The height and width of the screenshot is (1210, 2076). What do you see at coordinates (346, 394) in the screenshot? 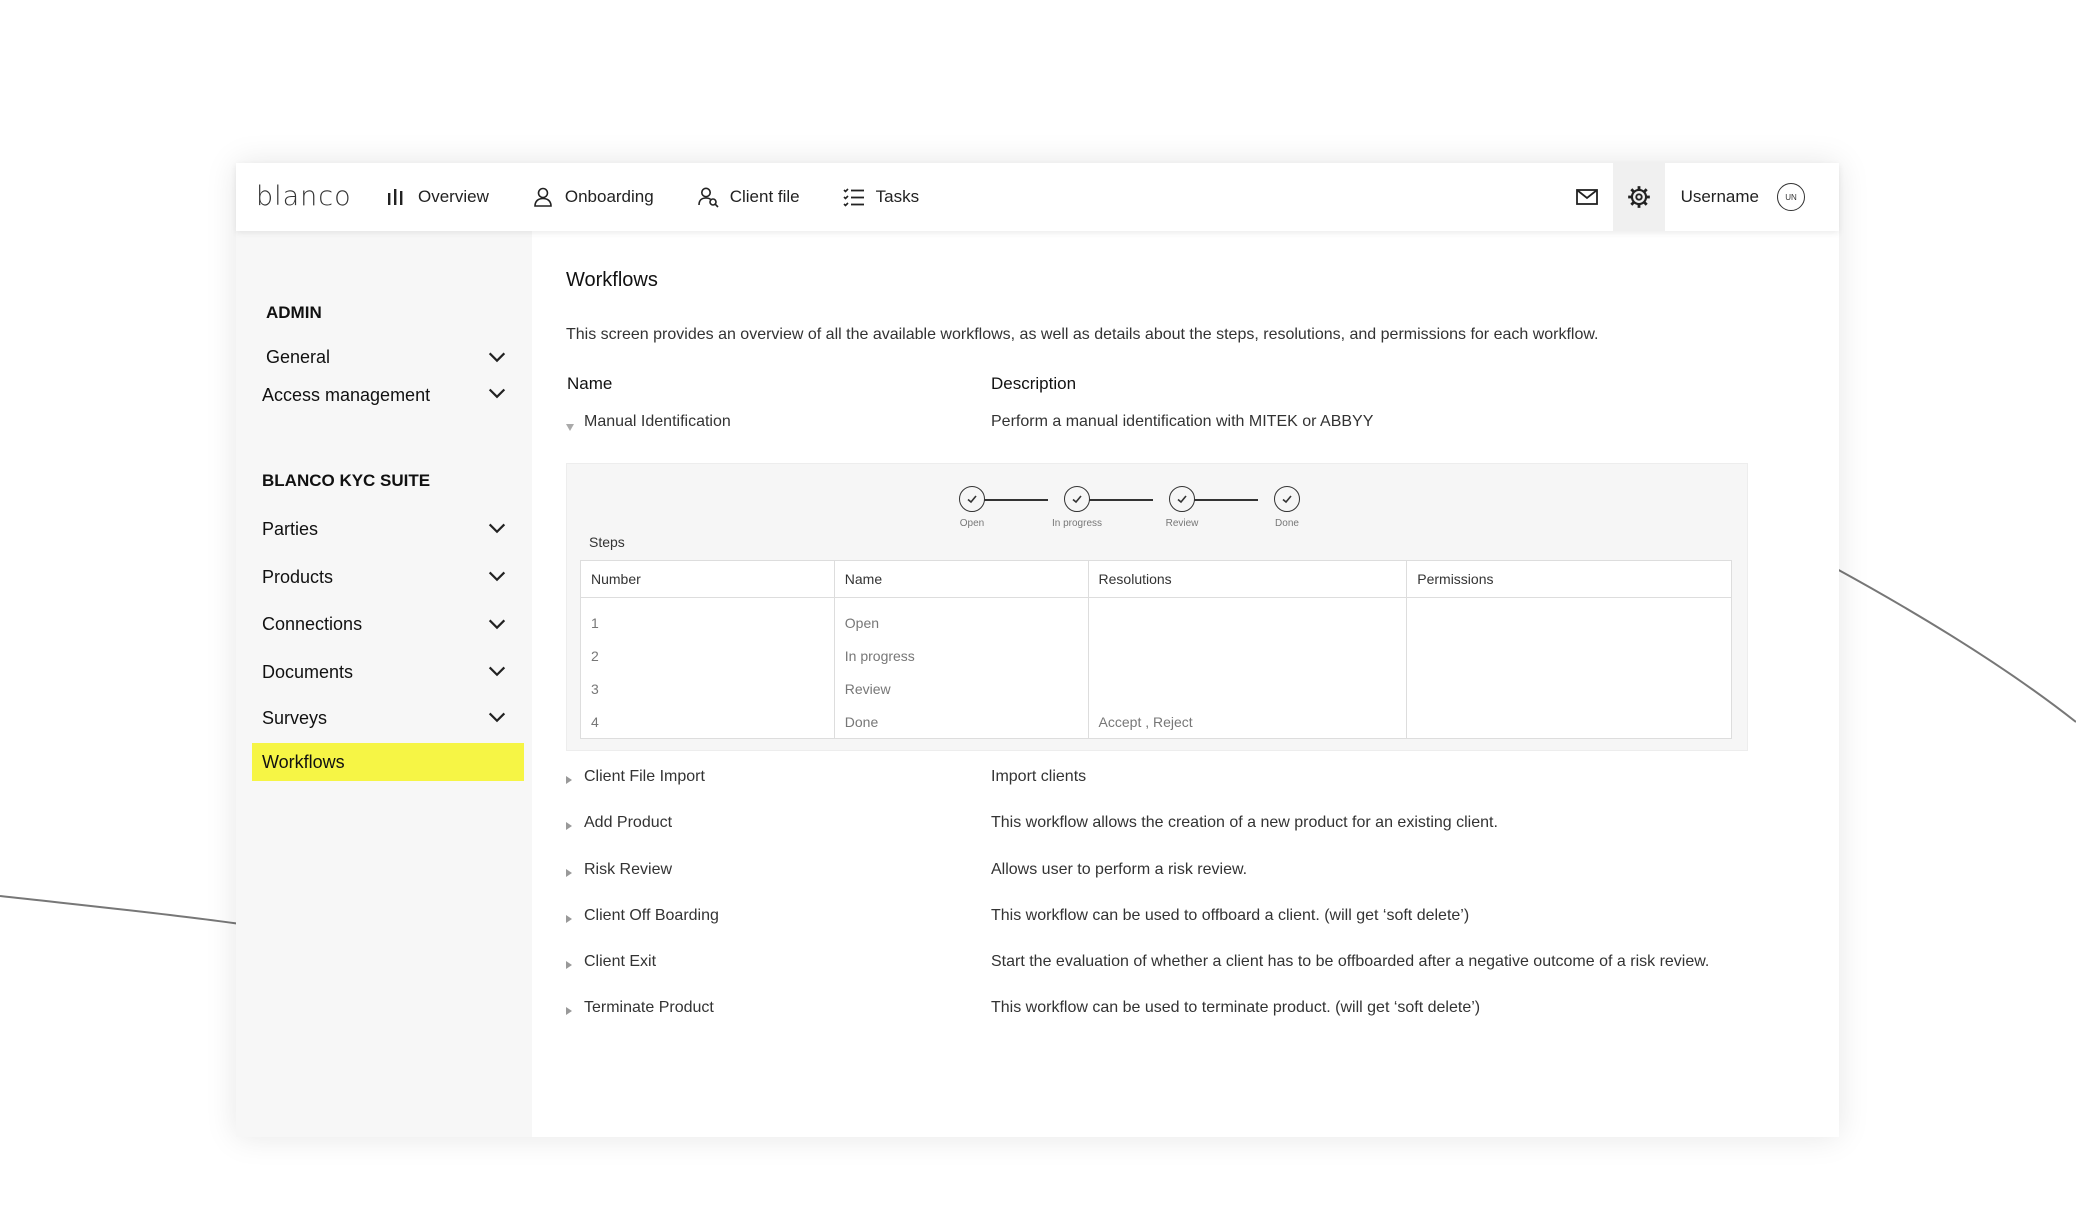
I see `sidebar-item-label: Access management` at bounding box center [346, 394].